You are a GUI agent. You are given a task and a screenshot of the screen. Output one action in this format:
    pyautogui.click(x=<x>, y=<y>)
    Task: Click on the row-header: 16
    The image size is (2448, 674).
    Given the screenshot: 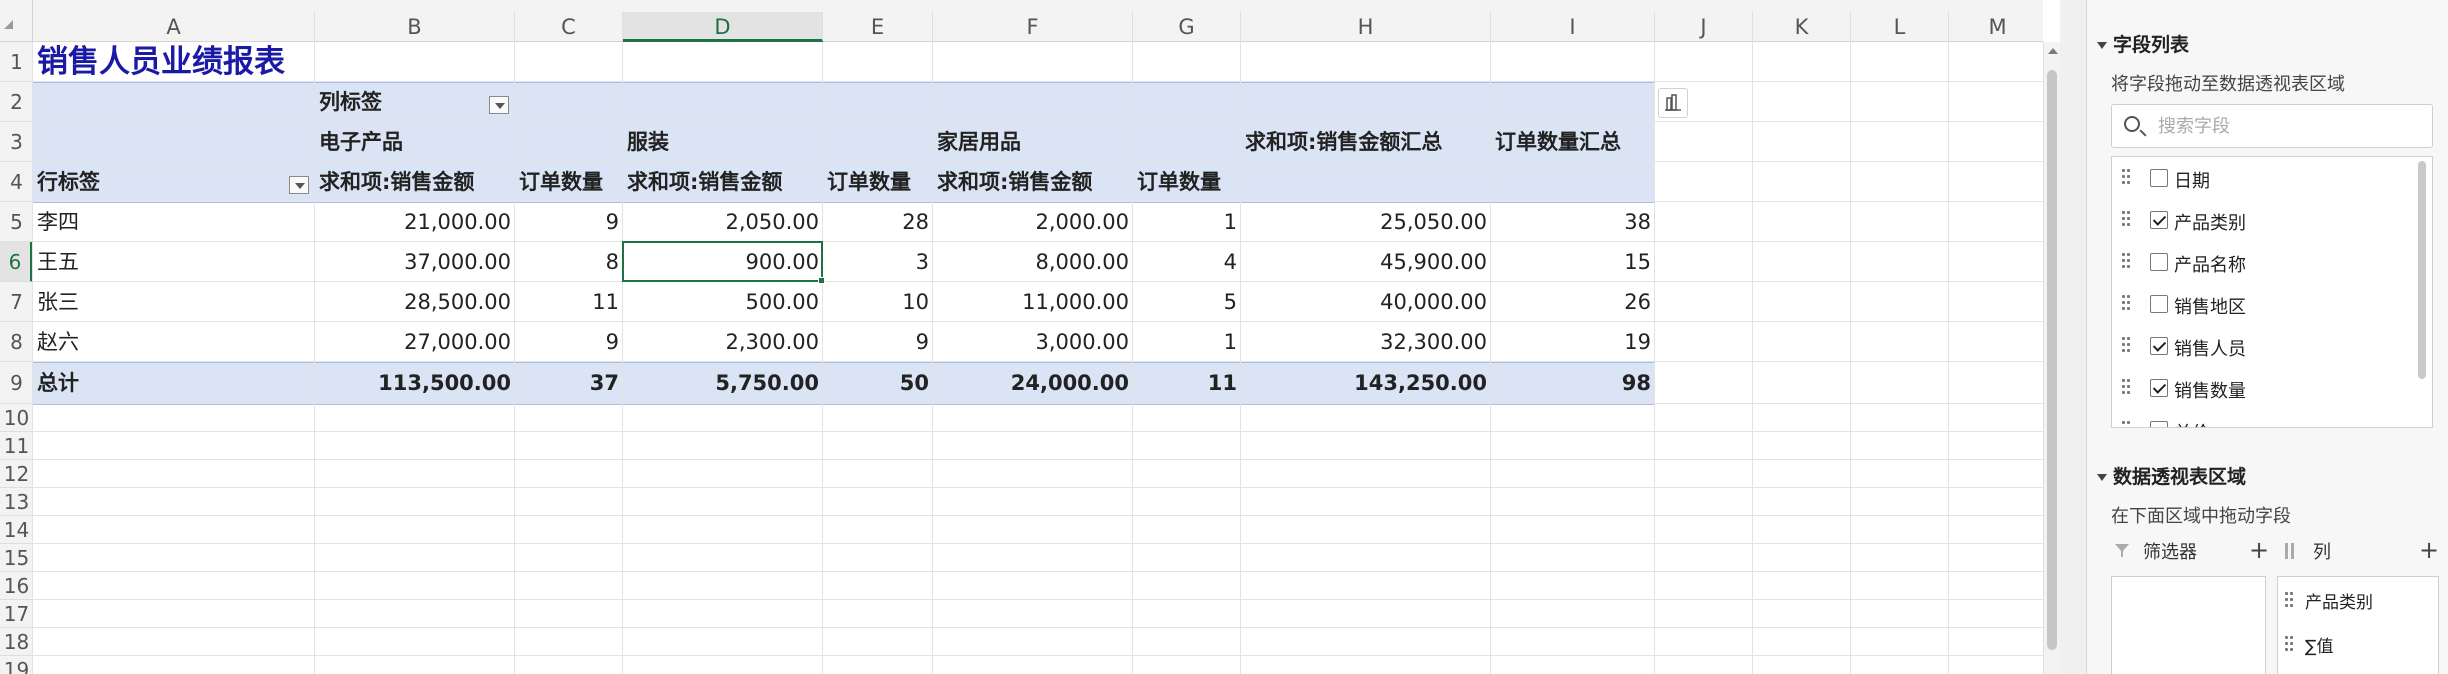 What is the action you would take?
    pyautogui.click(x=16, y=586)
    